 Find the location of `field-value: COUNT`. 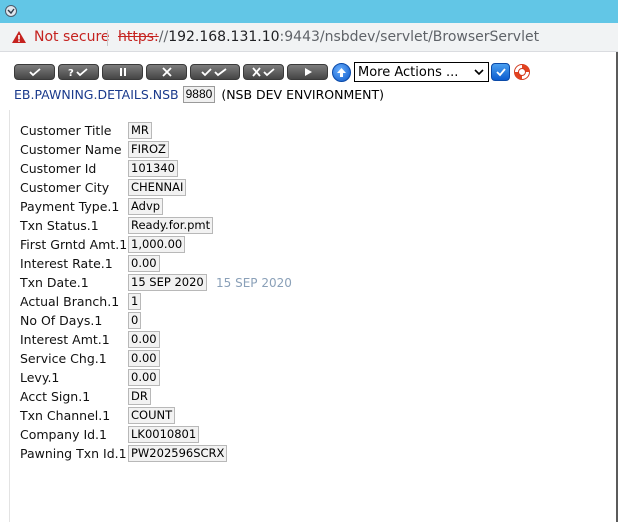

field-value: COUNT is located at coordinates (152, 415).